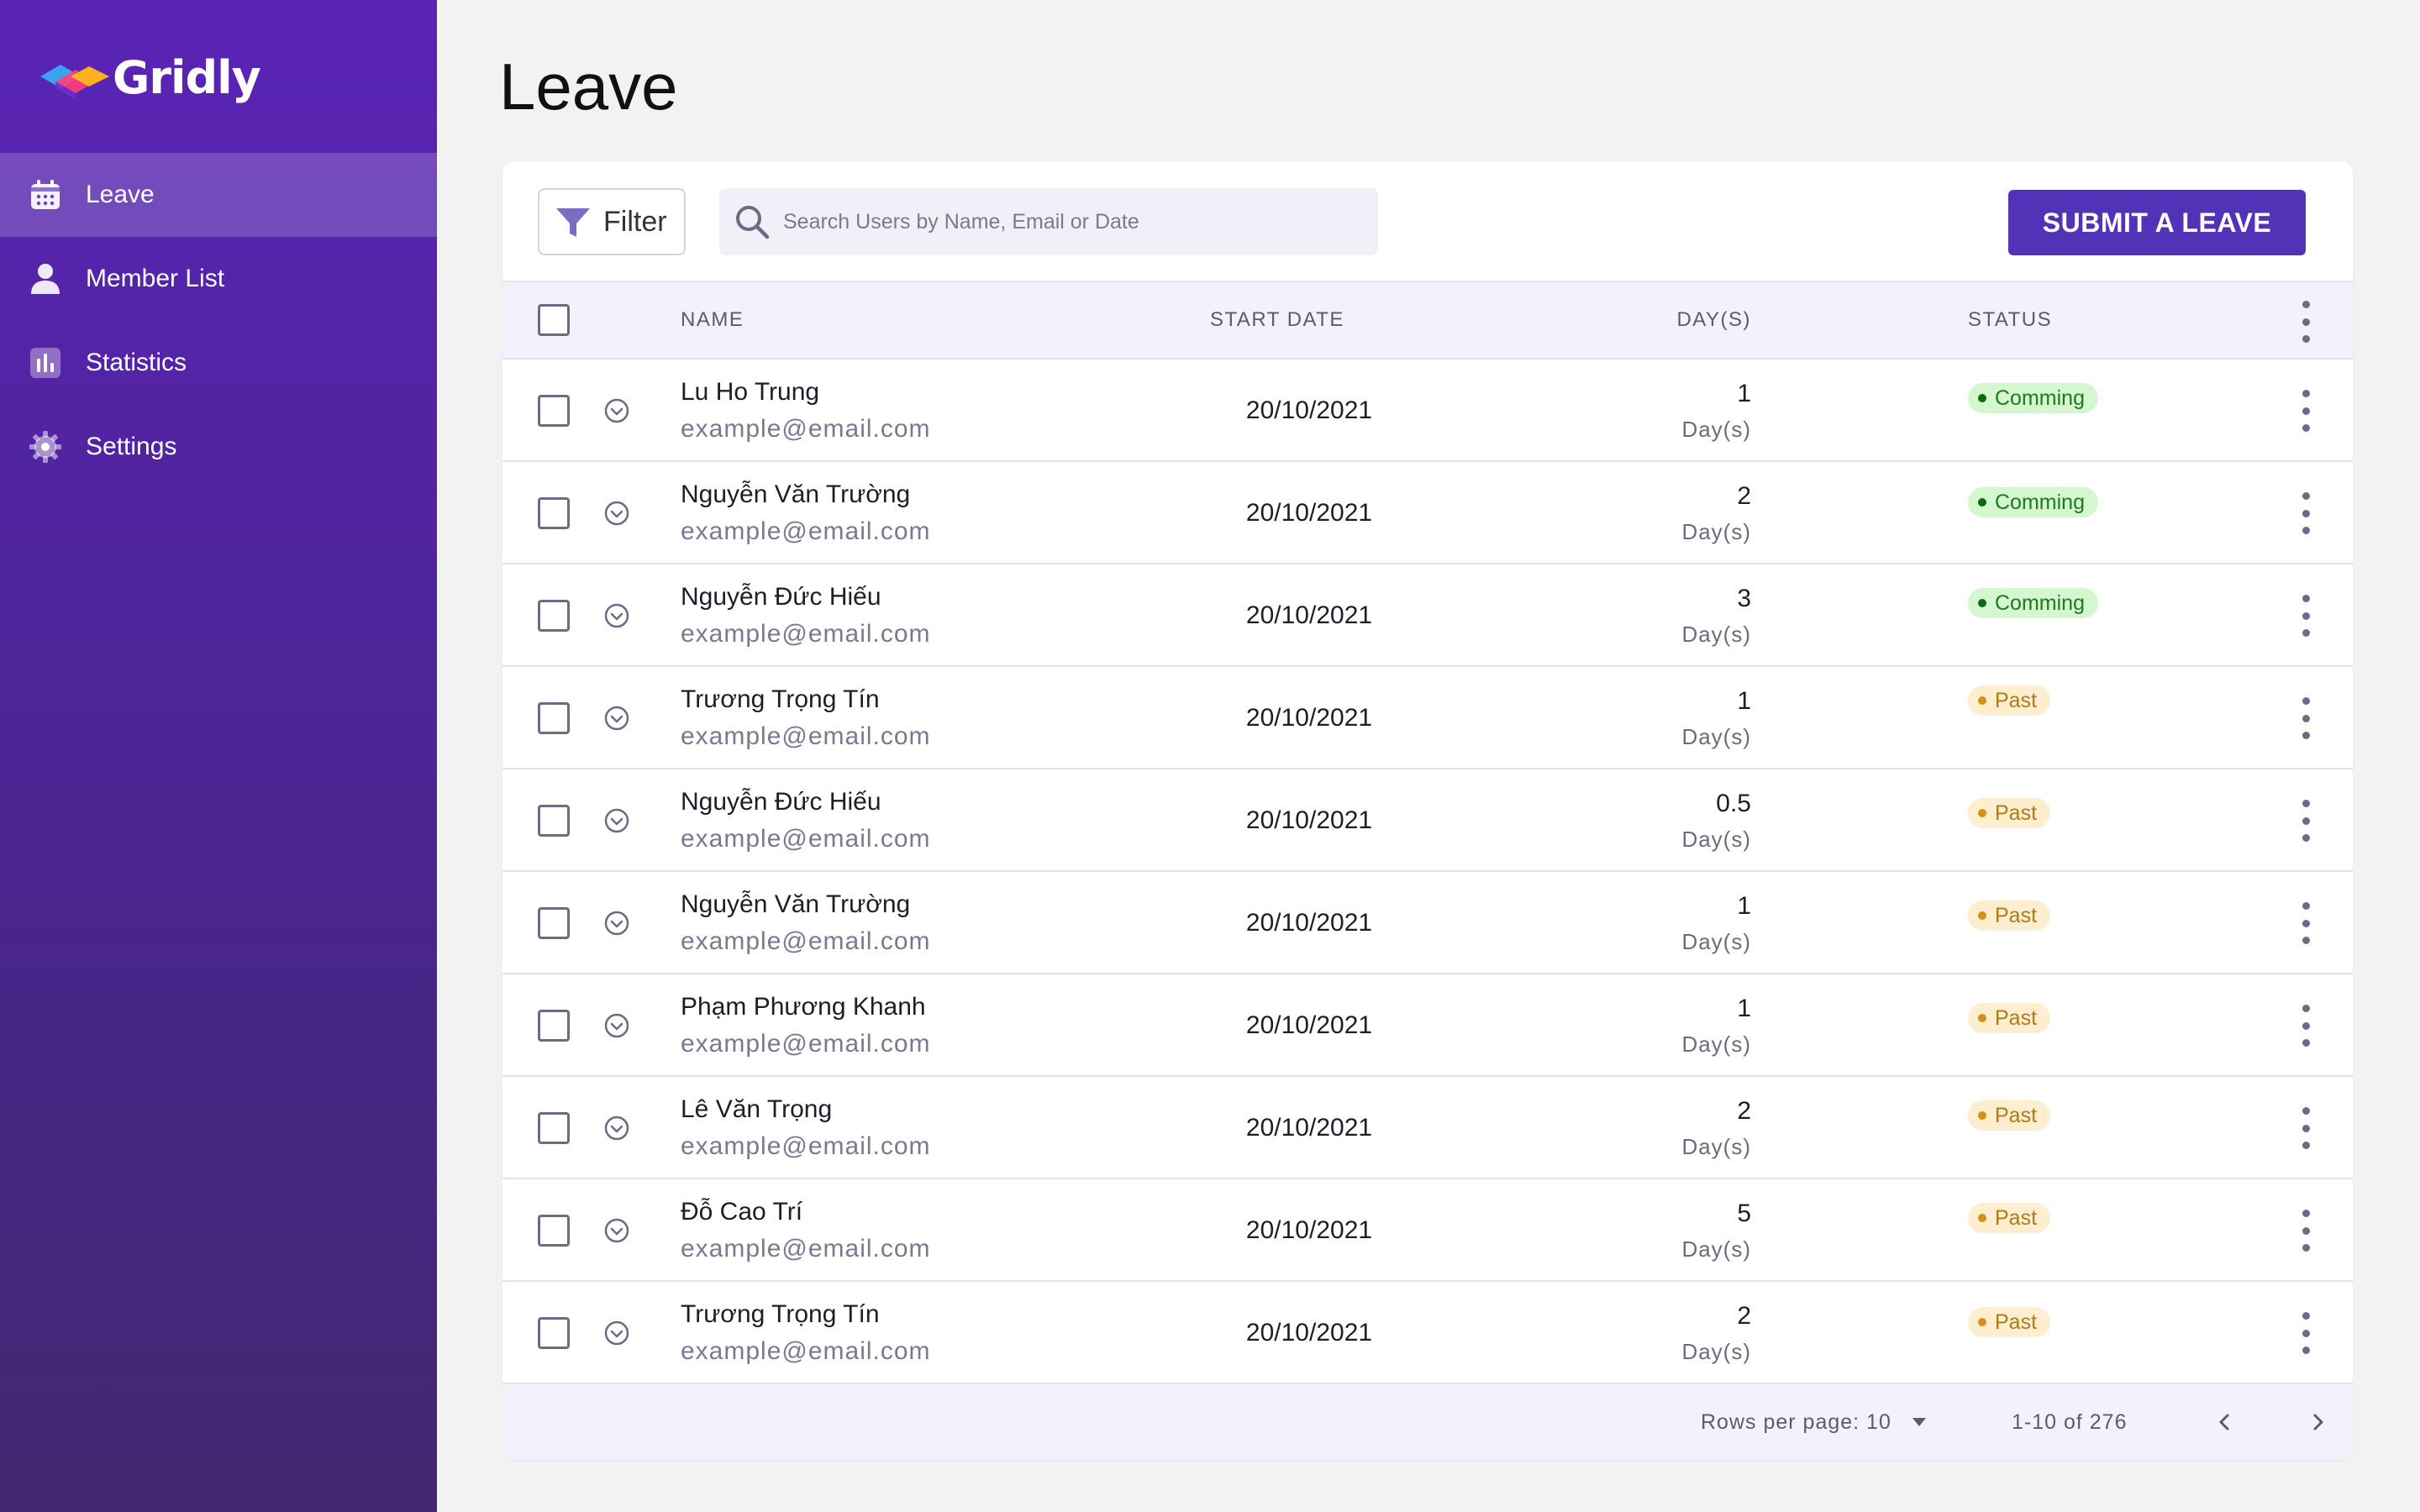  What do you see at coordinates (45, 195) in the screenshot?
I see `calendar-icon` at bounding box center [45, 195].